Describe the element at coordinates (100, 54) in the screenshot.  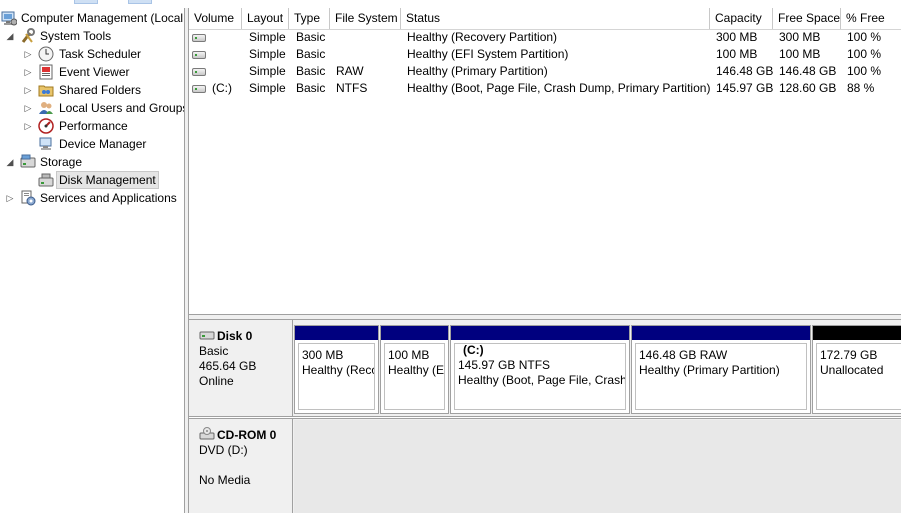
I see `tree-label: Task Scheduler` at that location.